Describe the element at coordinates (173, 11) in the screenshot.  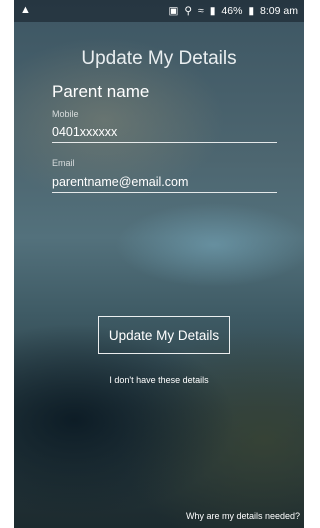
I see `sim-icon: ▣` at that location.